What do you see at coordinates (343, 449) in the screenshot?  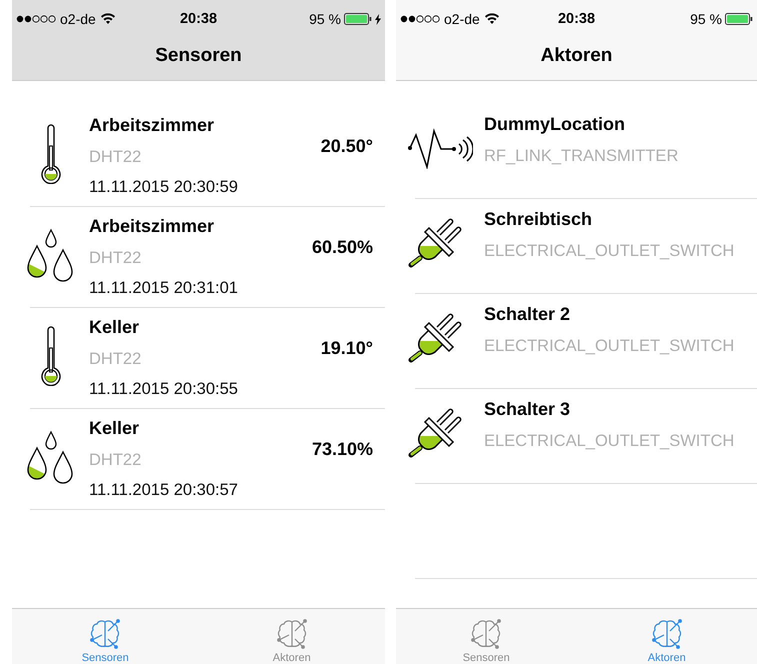 I see `sensor-reading: 73.10%` at bounding box center [343, 449].